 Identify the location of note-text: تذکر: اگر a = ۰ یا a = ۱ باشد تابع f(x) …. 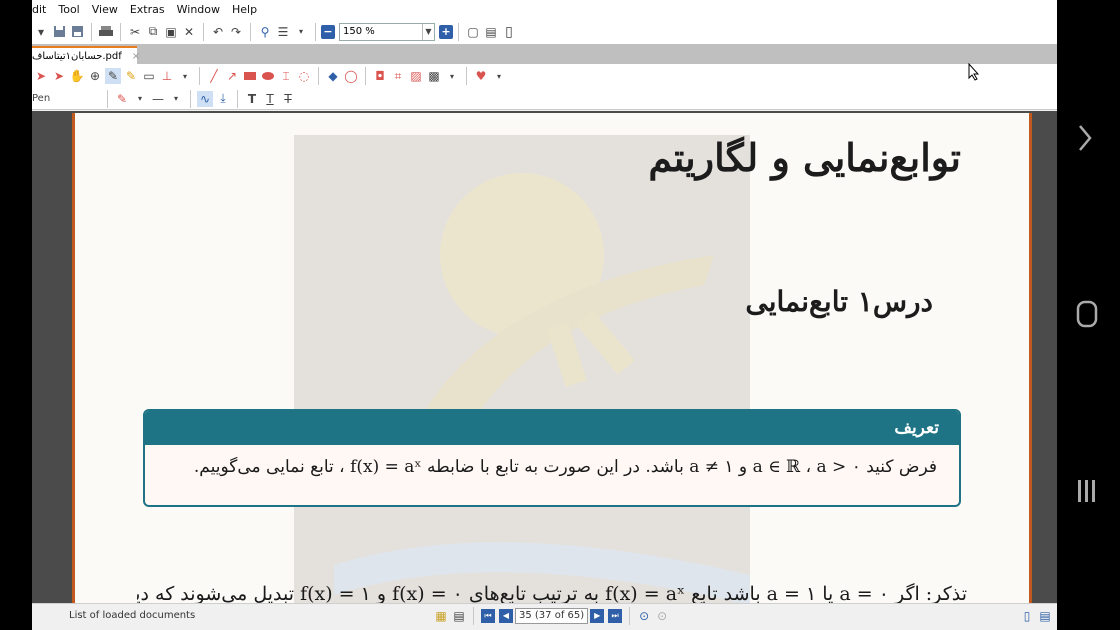
(552, 594).